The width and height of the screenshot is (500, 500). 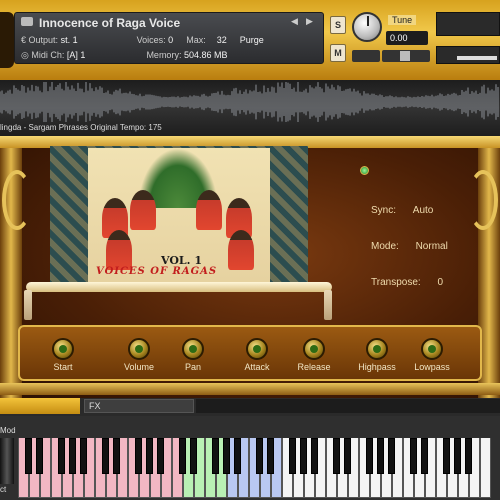 What do you see at coordinates (17, 200) in the screenshot?
I see `left-scroll-ornament` at bounding box center [17, 200].